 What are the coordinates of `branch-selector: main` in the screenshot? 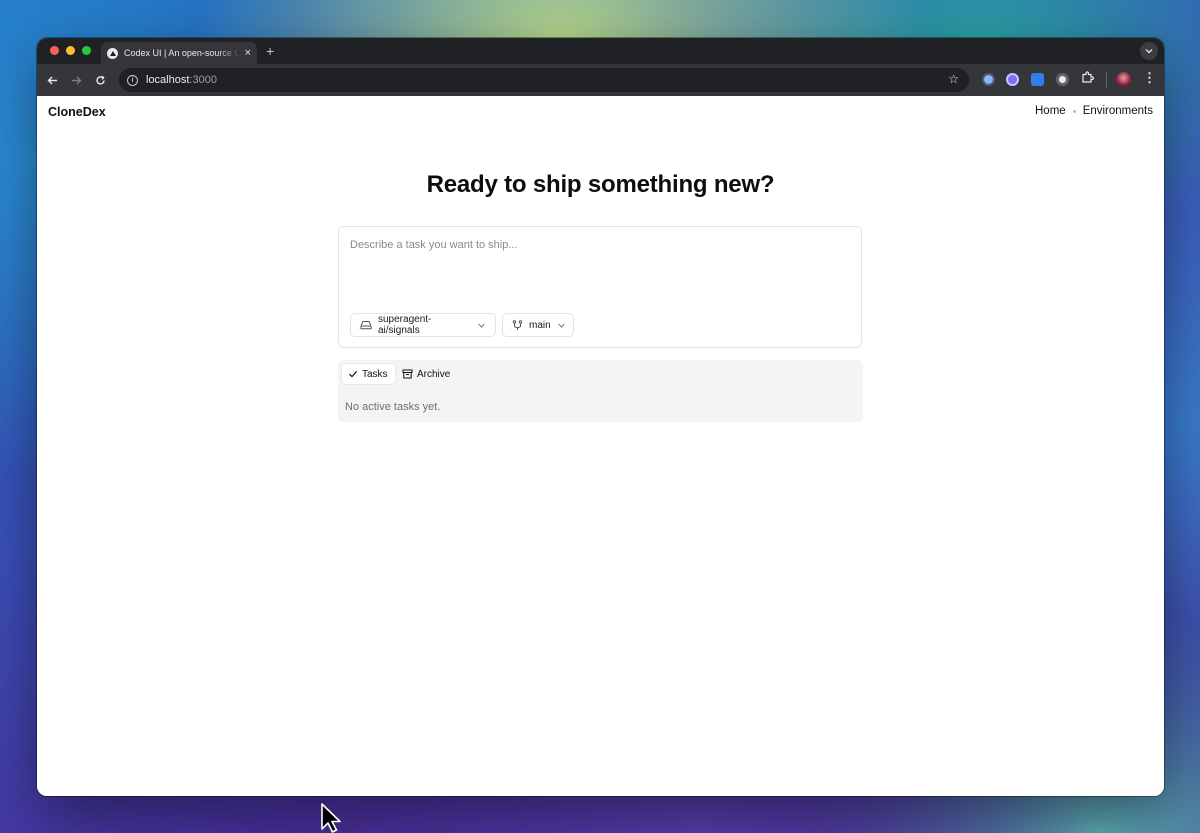 It's located at (538, 325).